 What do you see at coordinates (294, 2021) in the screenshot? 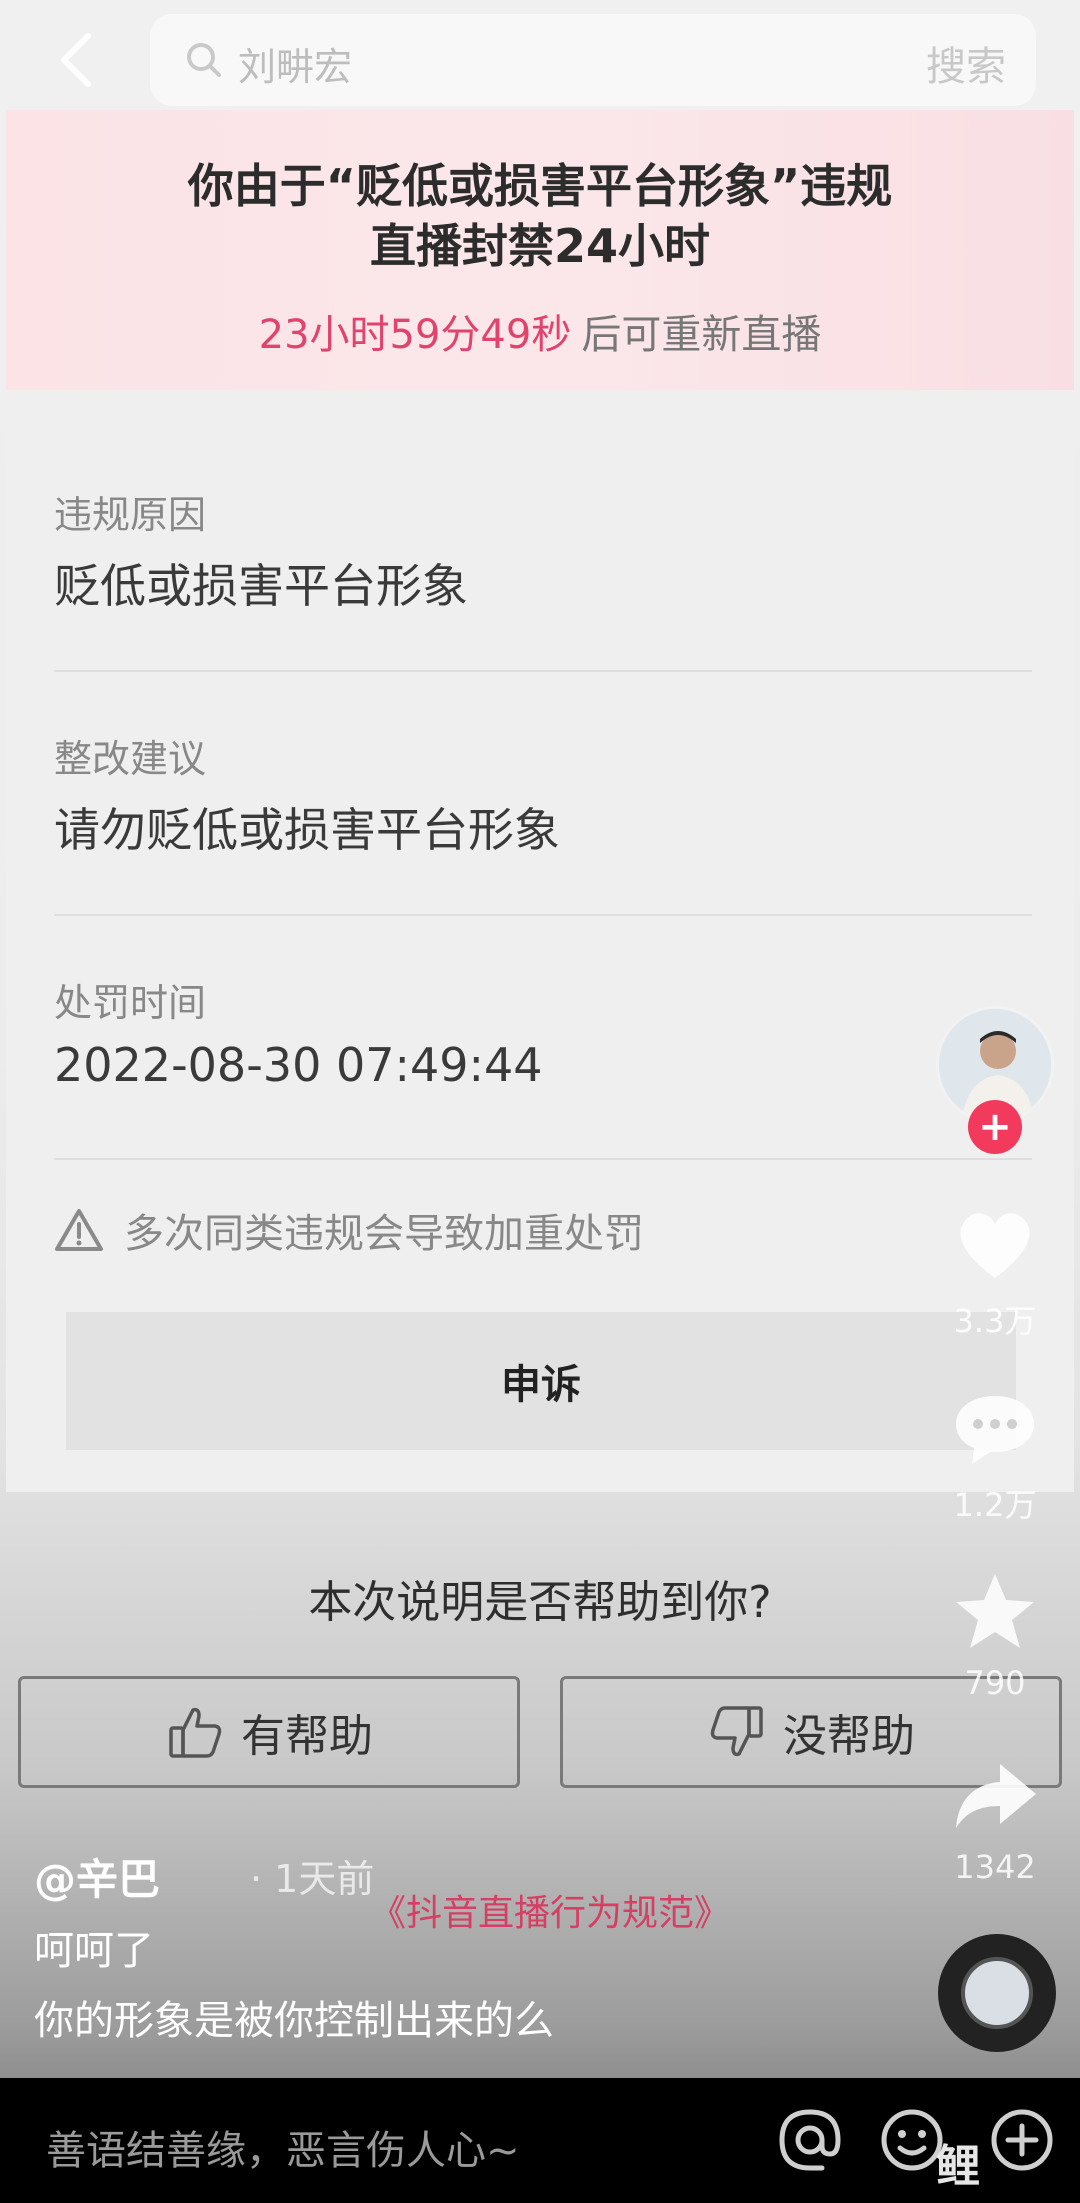
I see `caption-line: 你的形象是被你控制出来的么` at bounding box center [294, 2021].